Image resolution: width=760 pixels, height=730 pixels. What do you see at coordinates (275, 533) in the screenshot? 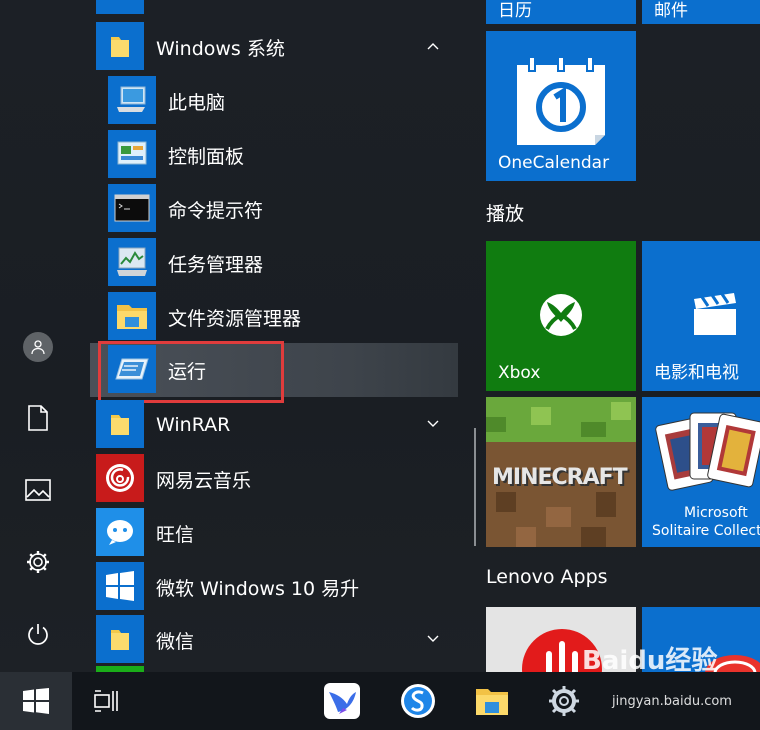
I see `app-item-wangxin: 旺信` at bounding box center [275, 533].